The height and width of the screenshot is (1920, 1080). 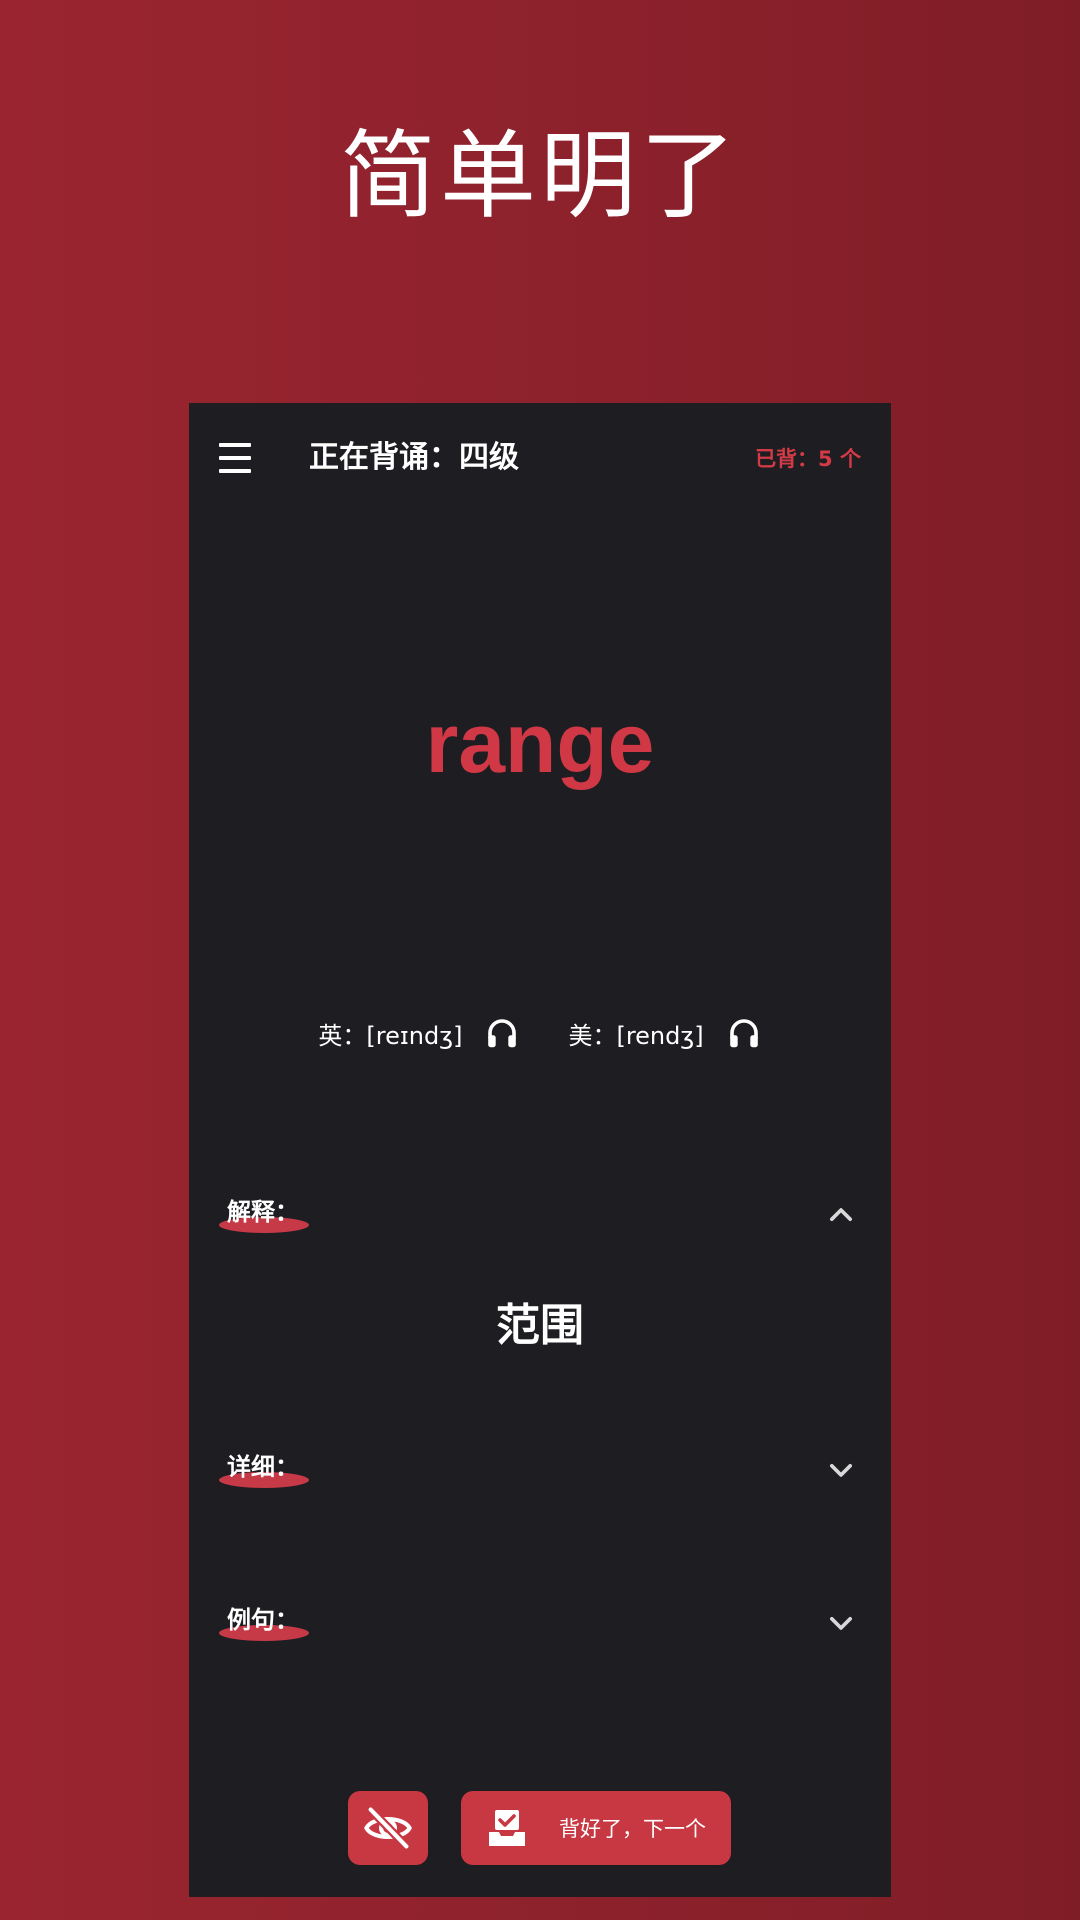 What do you see at coordinates (263, 1467) in the screenshot?
I see `detail-label-text: 详细：` at bounding box center [263, 1467].